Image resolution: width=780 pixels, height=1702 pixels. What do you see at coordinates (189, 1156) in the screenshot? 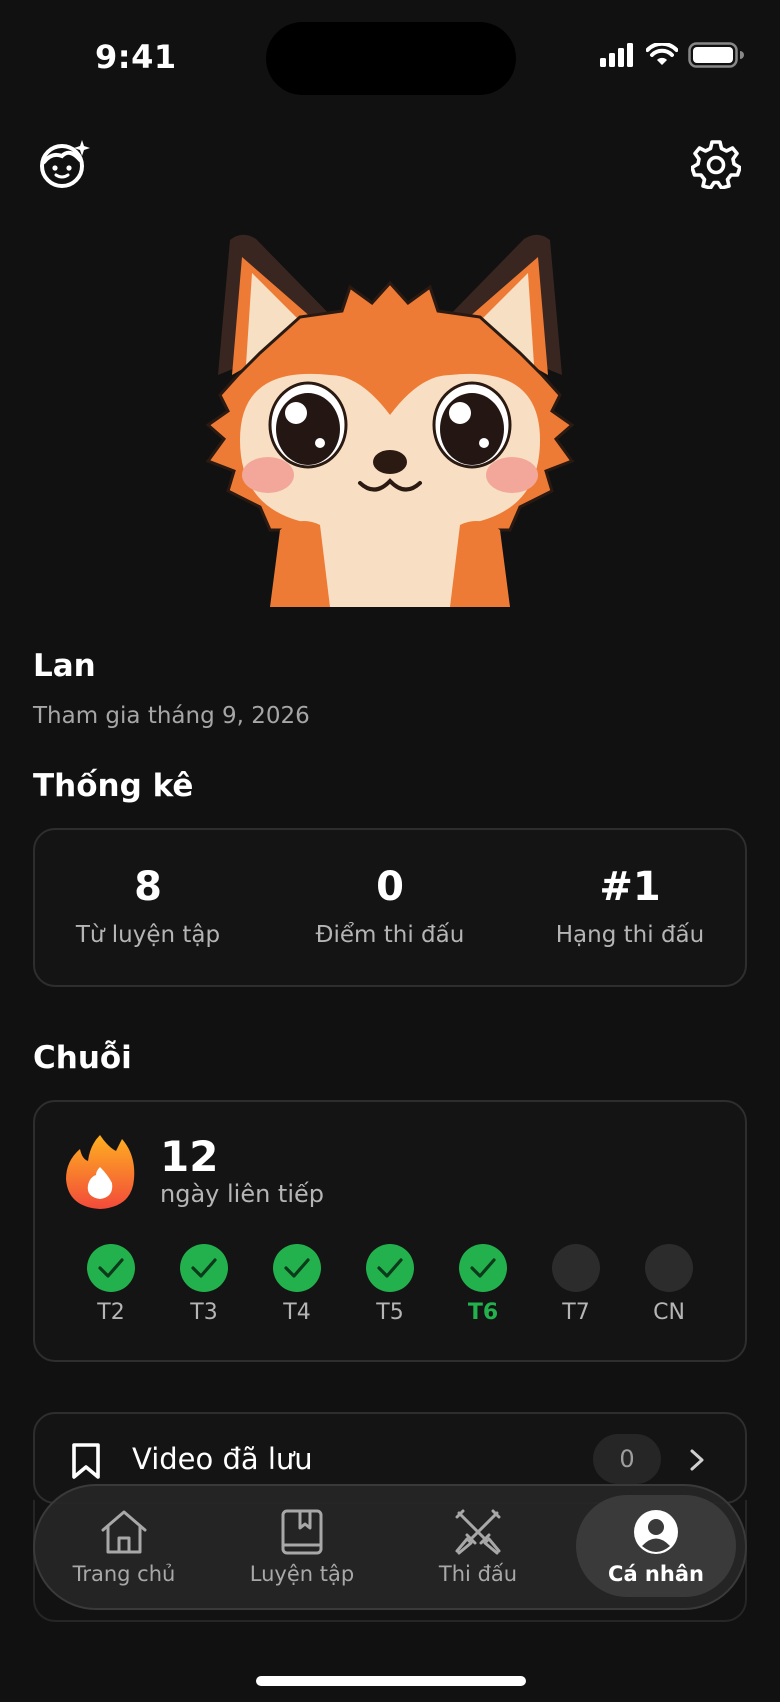
I see `streak-count: 12` at bounding box center [189, 1156].